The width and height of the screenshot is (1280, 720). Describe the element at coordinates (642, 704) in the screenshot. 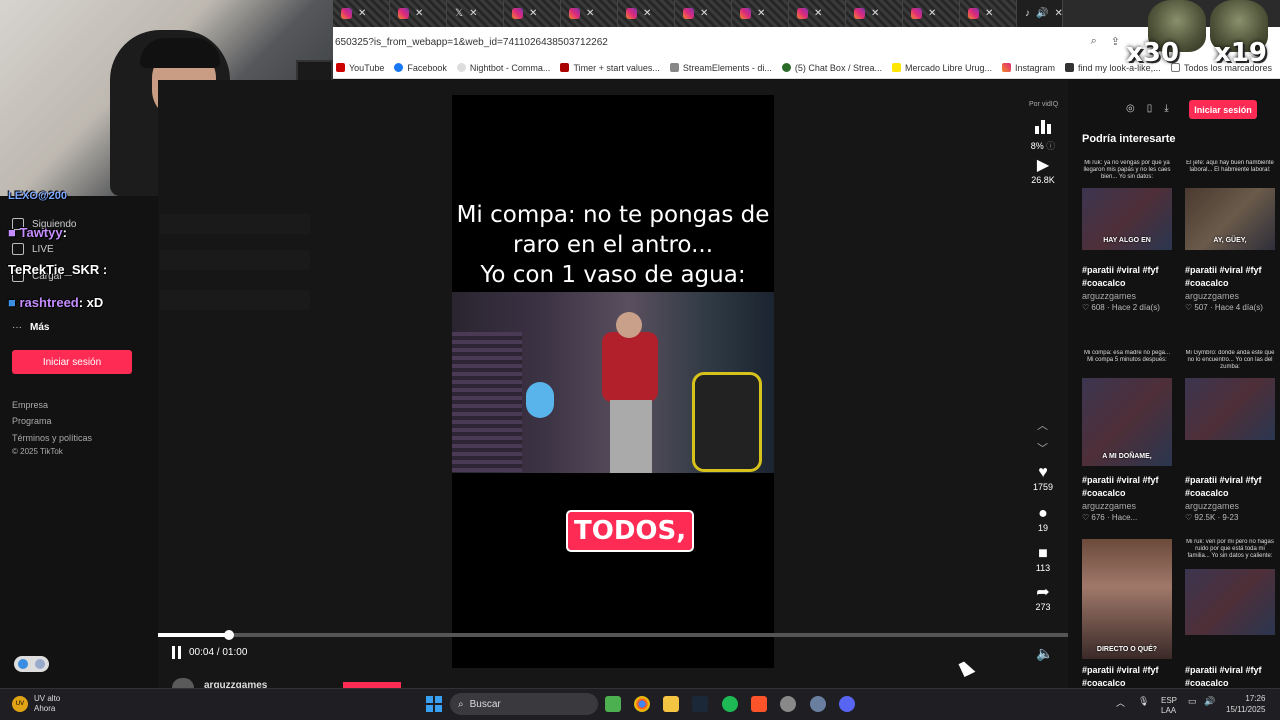

I see `chrome-icon` at that location.